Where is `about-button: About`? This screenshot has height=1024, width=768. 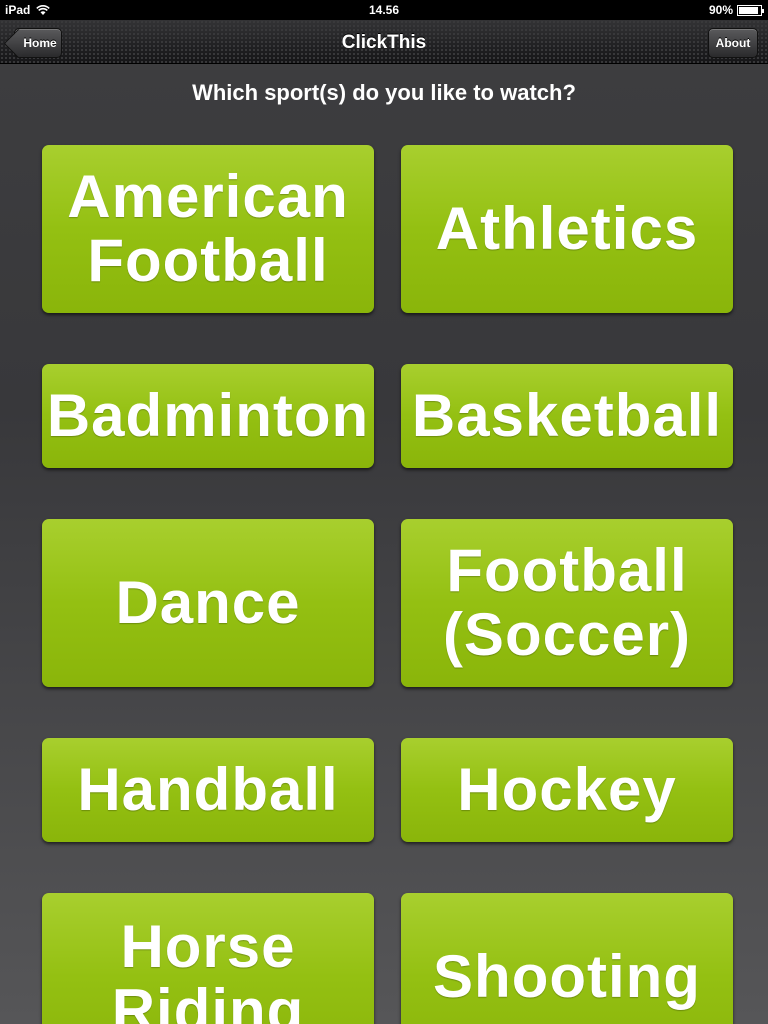
about-button: About is located at coordinates (733, 43).